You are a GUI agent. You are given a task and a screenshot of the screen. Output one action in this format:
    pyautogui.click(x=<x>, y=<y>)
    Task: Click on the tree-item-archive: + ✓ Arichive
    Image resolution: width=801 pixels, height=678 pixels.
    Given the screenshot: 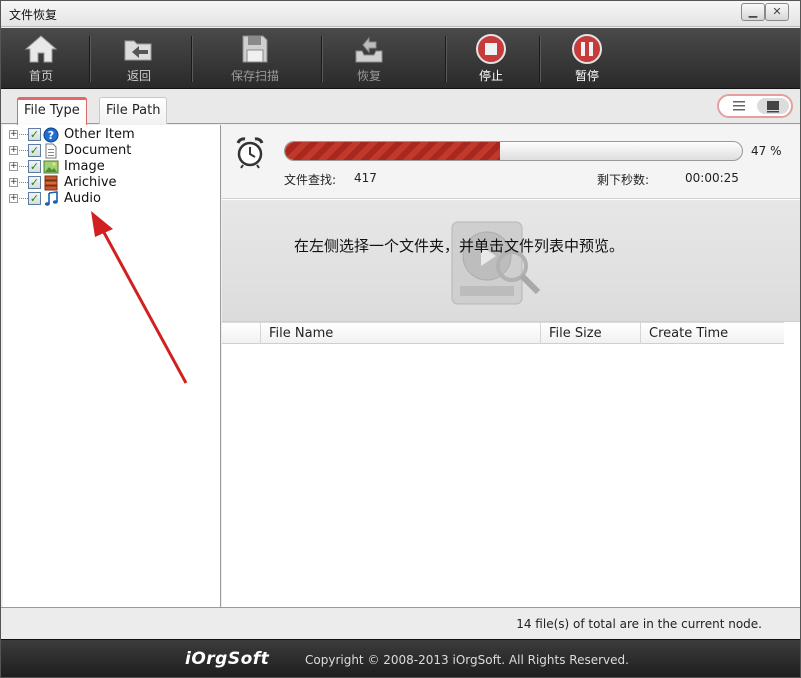 What is the action you would take?
    pyautogui.click(x=109, y=183)
    